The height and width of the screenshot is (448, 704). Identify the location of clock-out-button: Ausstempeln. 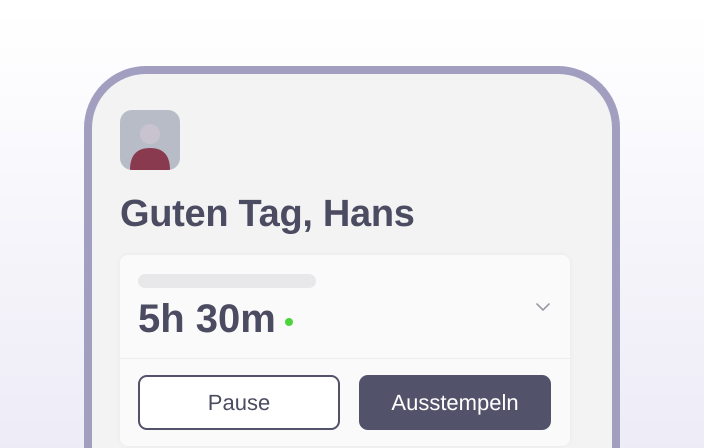
(455, 402).